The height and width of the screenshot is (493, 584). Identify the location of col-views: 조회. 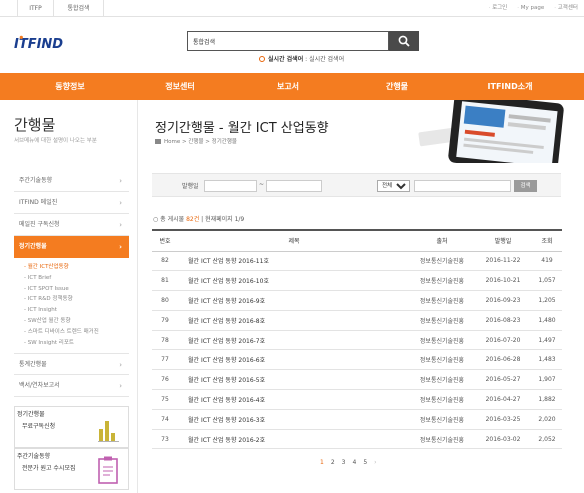
(547, 240).